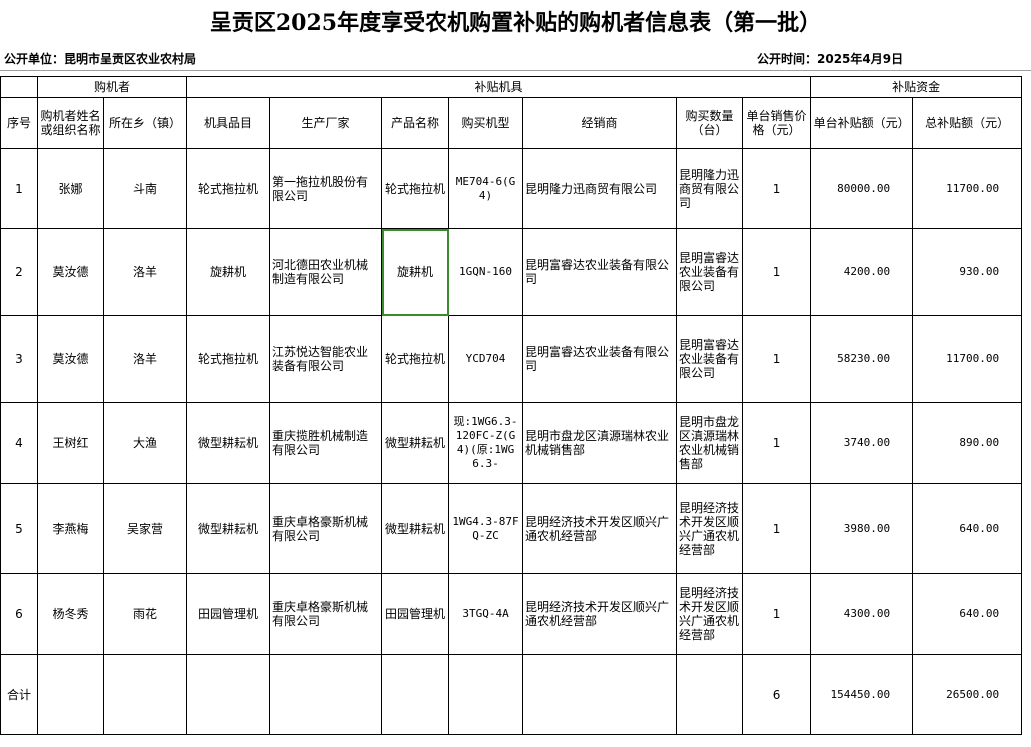  Describe the element at coordinates (916, 87) in the screenshot. I see `group-funds: 补贴资金` at that location.